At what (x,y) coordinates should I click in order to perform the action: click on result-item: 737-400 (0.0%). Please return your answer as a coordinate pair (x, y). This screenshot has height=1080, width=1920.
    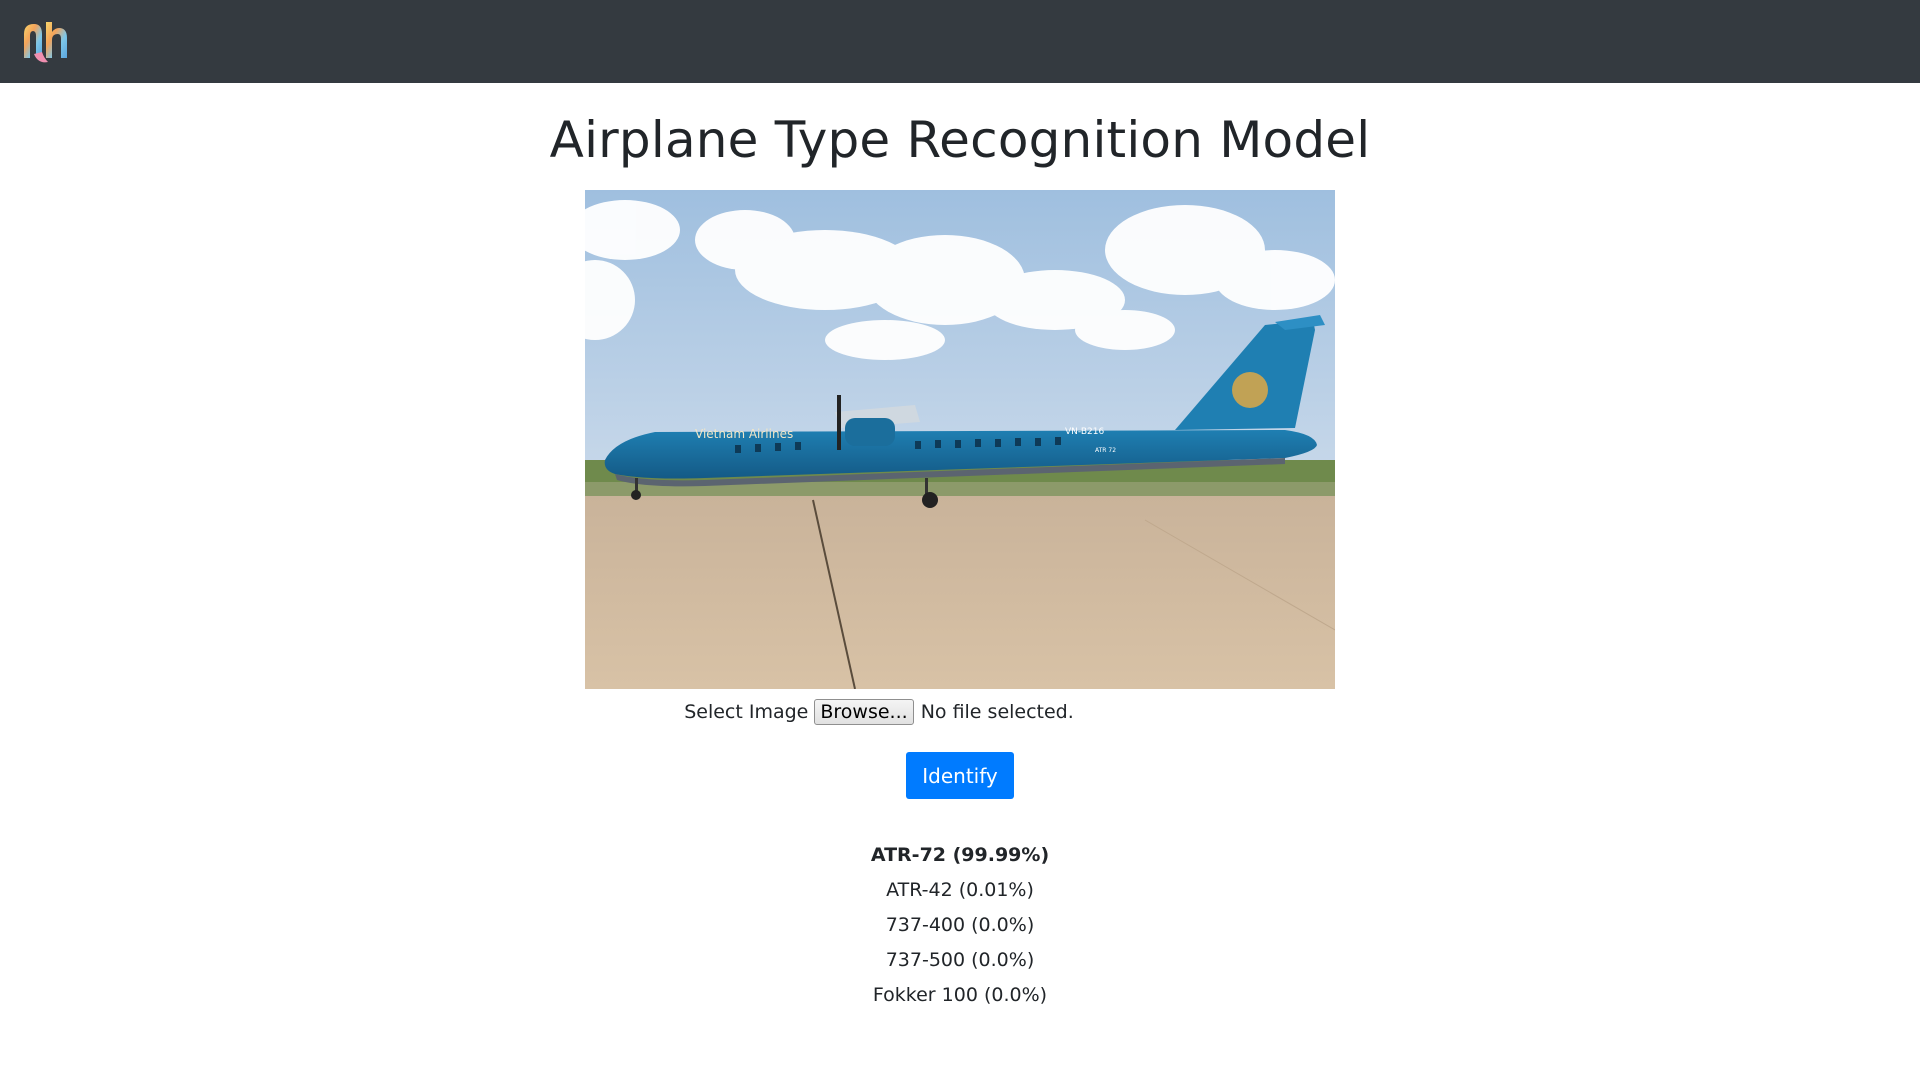
    Looking at the image, I should click on (960, 925).